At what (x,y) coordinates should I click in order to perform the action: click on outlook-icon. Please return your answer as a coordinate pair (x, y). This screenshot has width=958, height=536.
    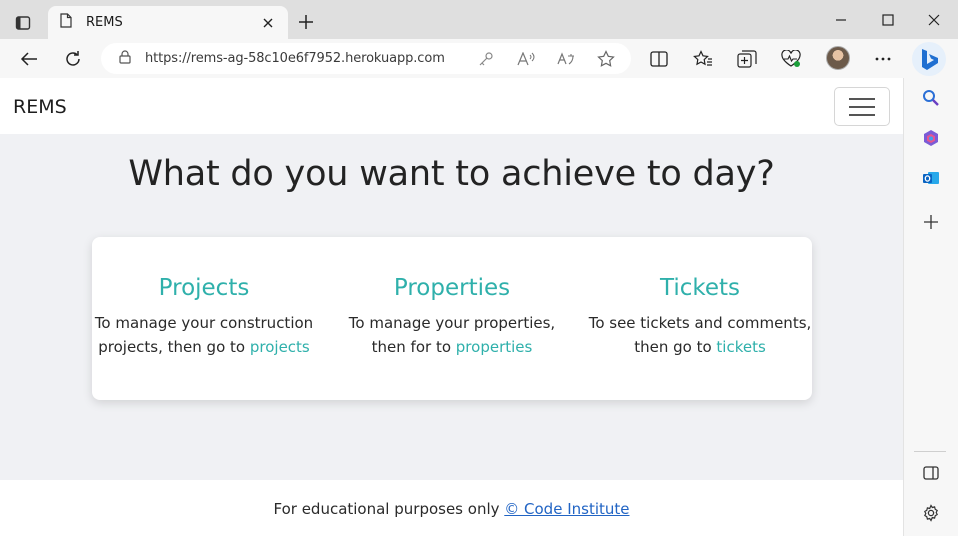
    Looking at the image, I should click on (931, 178).